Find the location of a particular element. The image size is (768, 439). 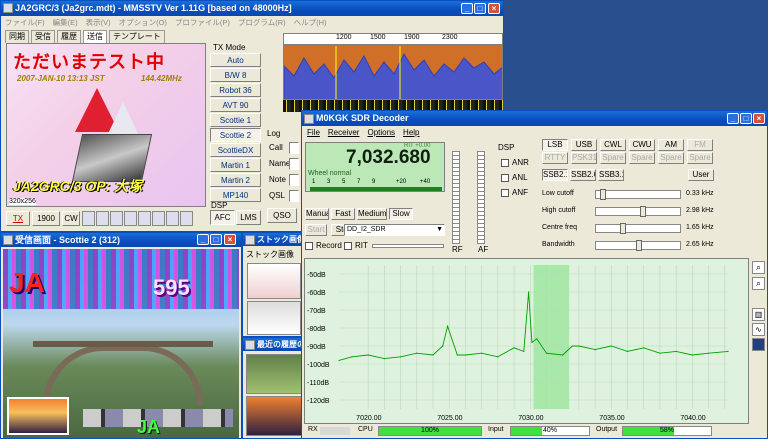

qso-button: QSO is located at coordinates (282, 215).